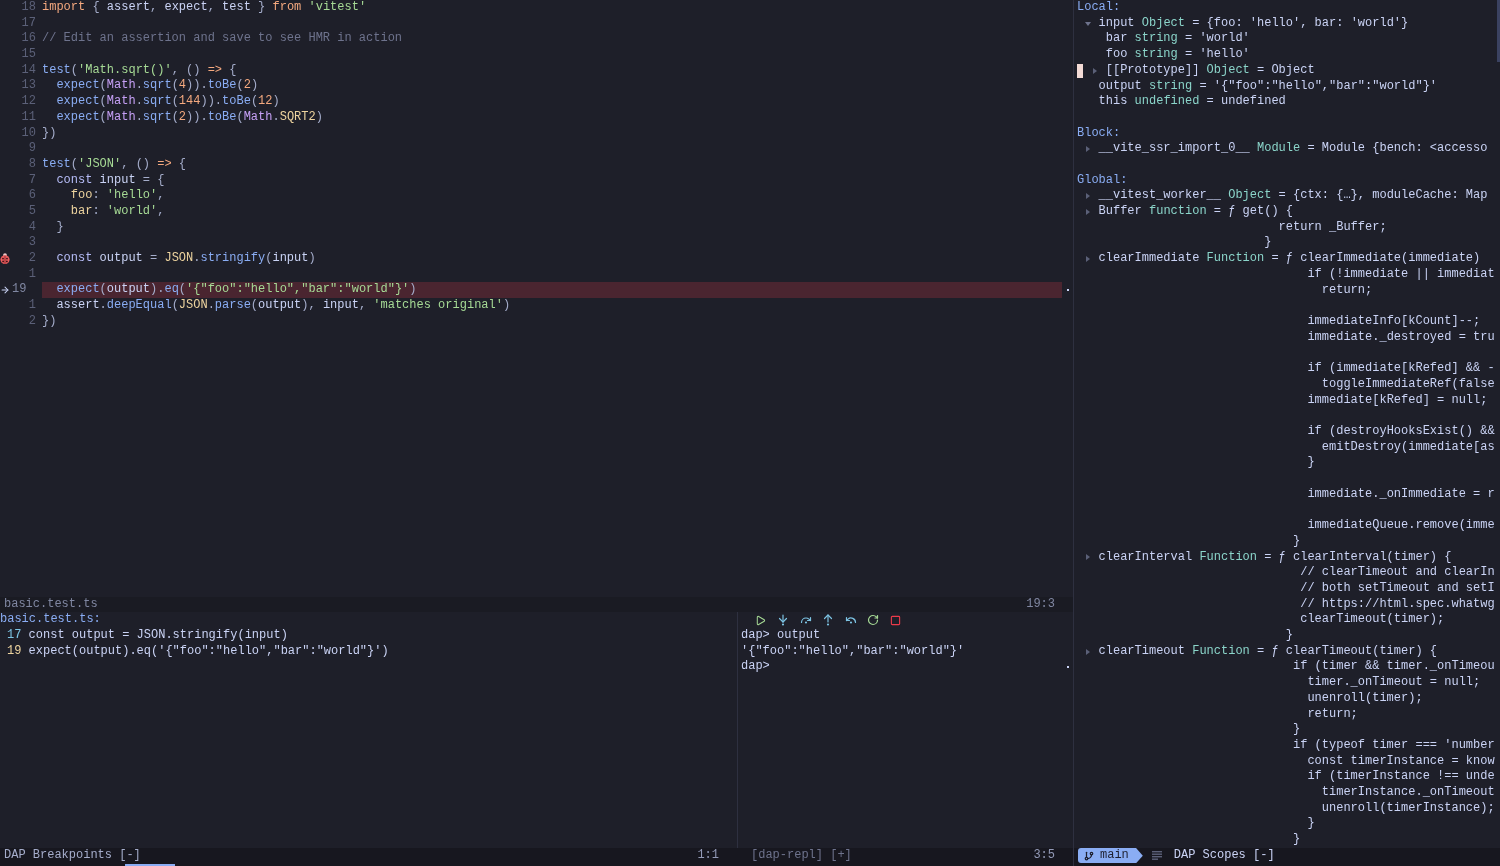  I want to click on code-line: import { assert, expect, test } from 'vitest', so click(204, 8).